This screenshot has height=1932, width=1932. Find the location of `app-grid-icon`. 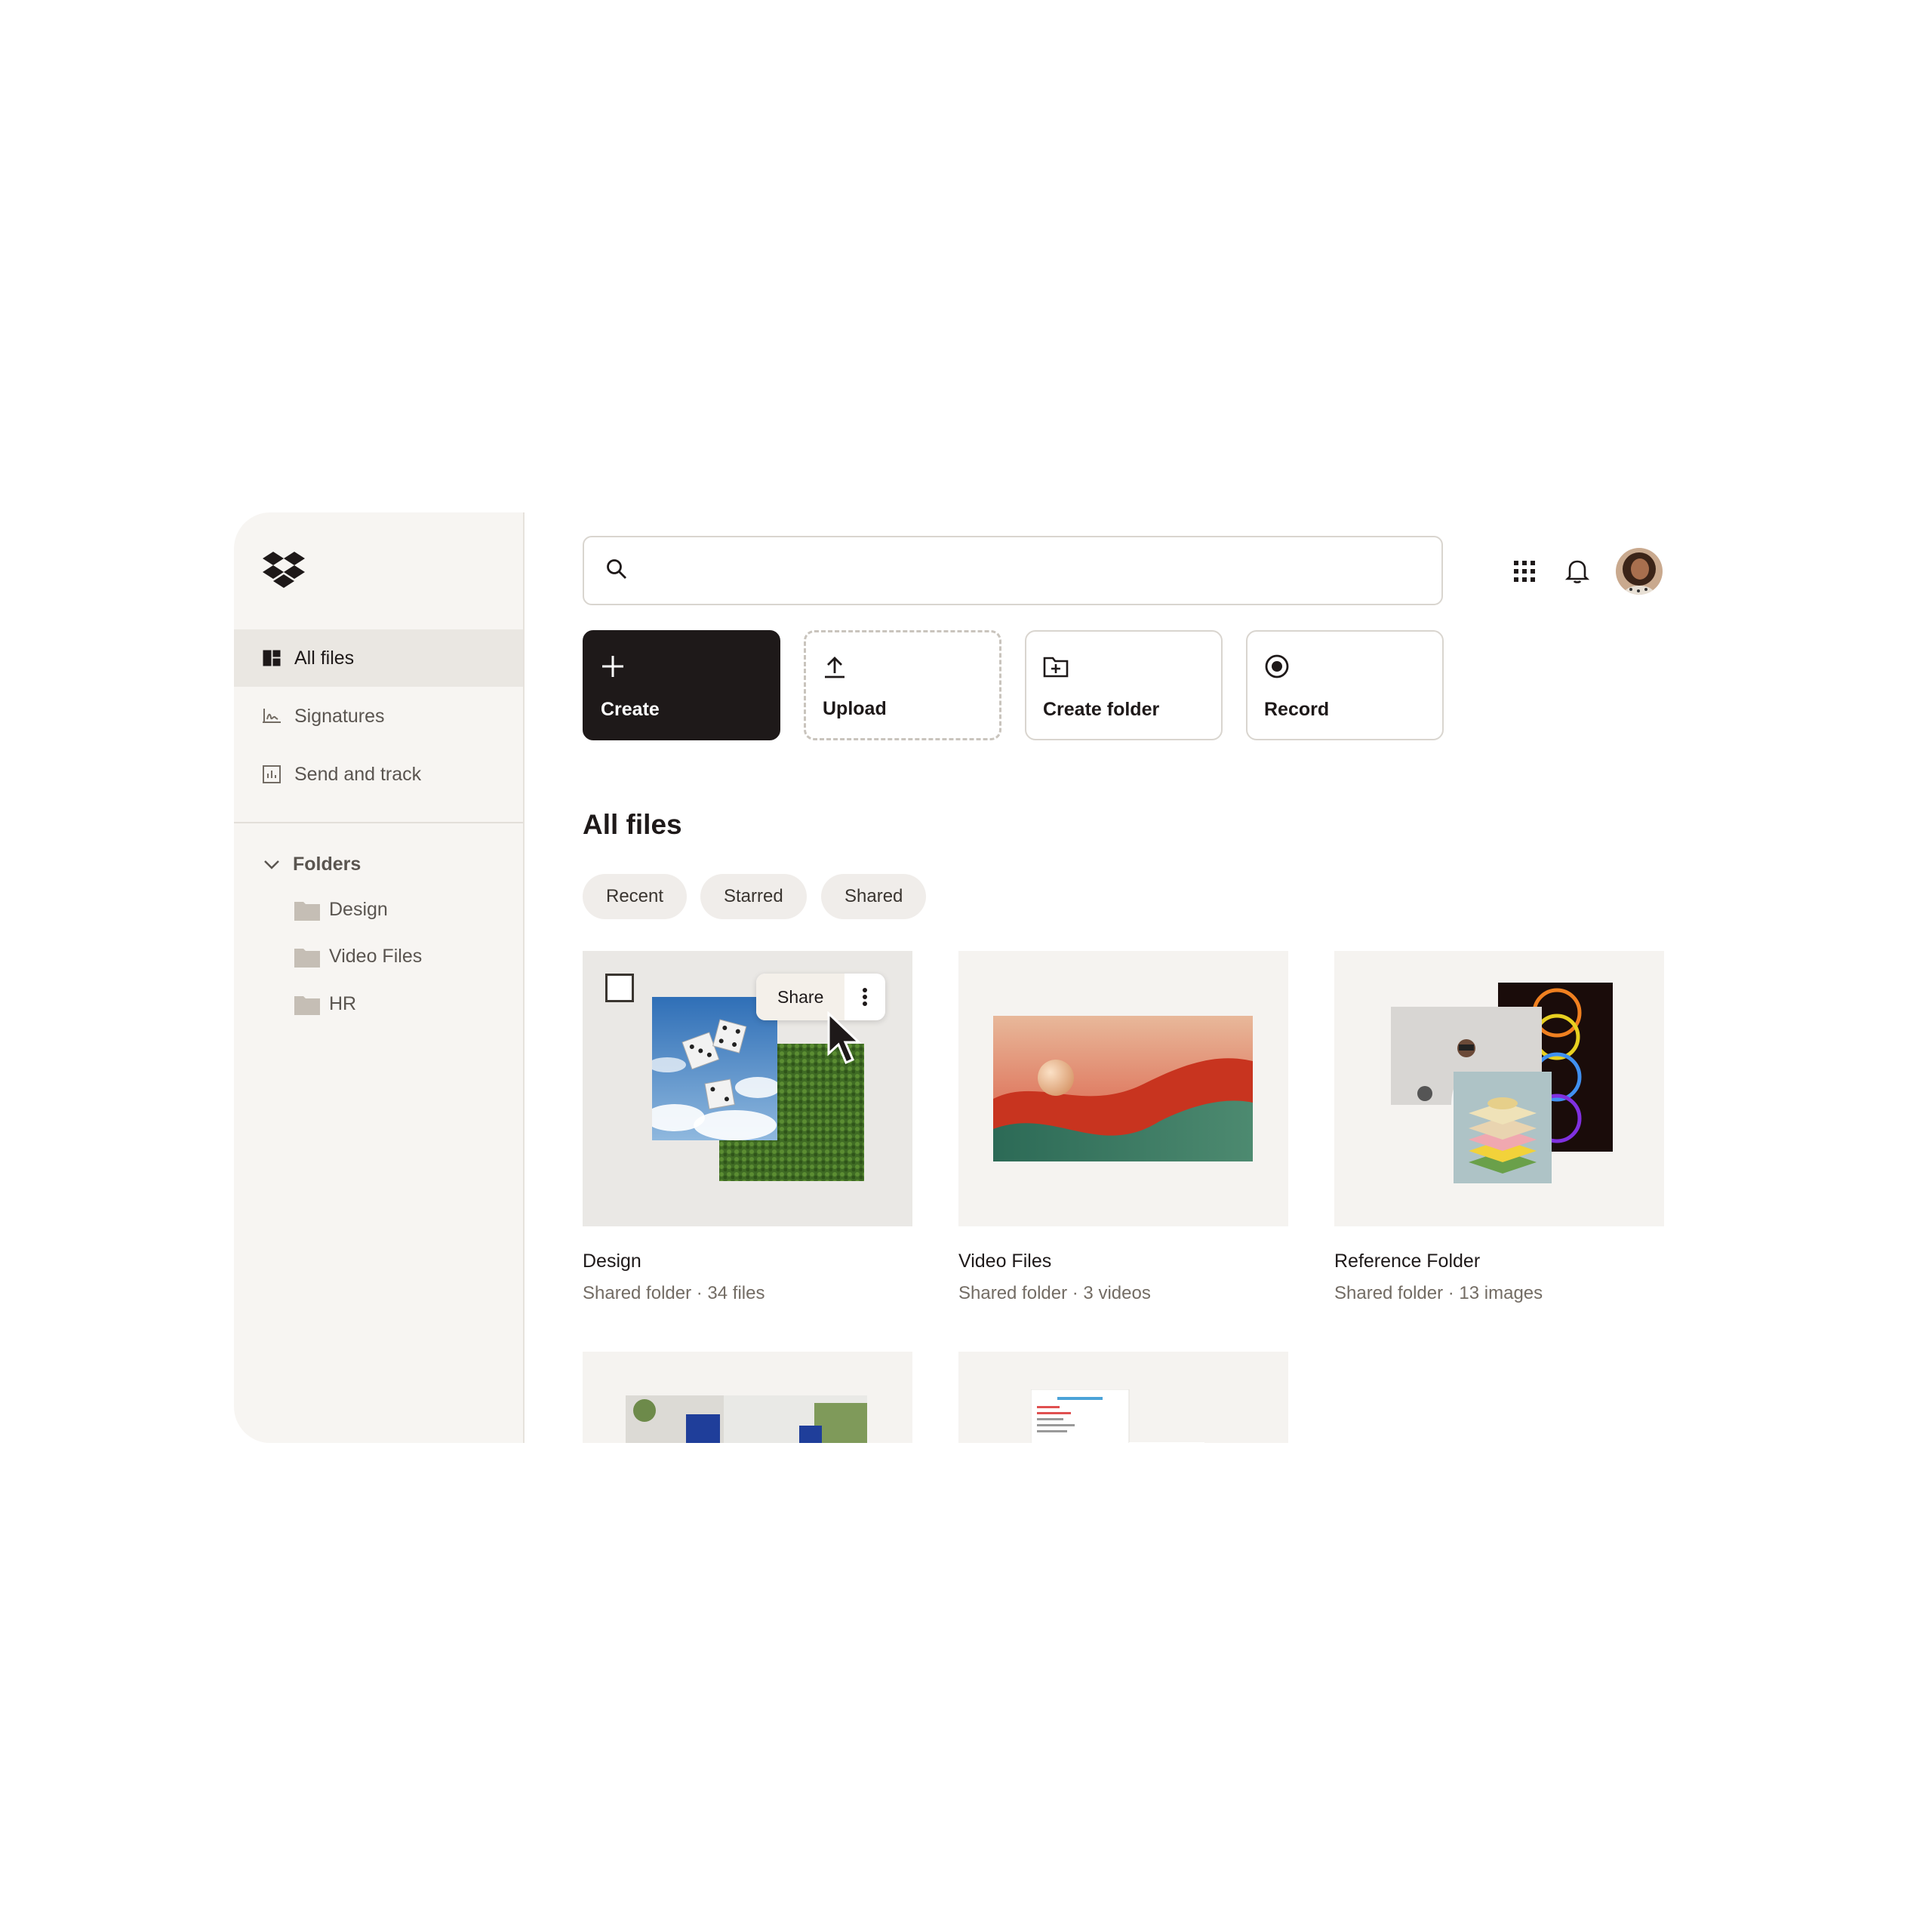

app-grid-icon is located at coordinates (1524, 571).